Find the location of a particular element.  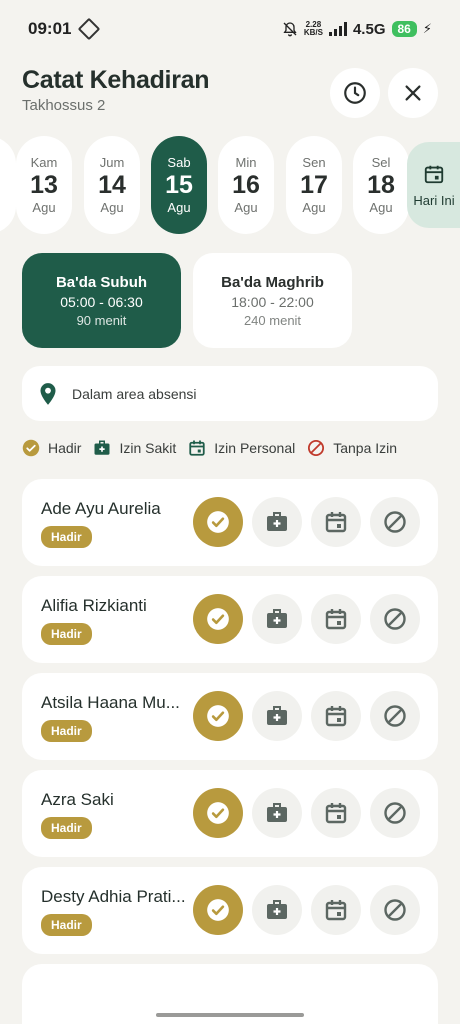

history-button is located at coordinates (355, 93).